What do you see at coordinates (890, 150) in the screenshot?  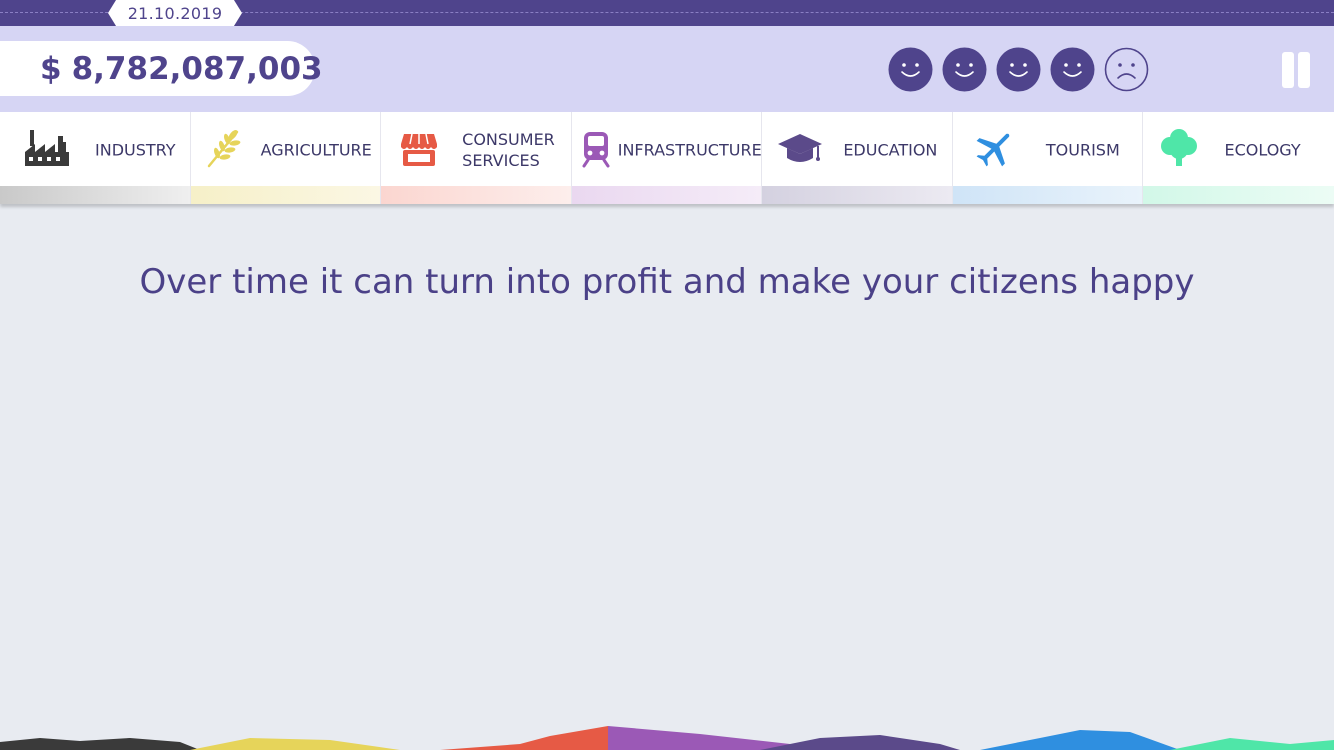 I see `tab-education-label: EDUCATION` at bounding box center [890, 150].